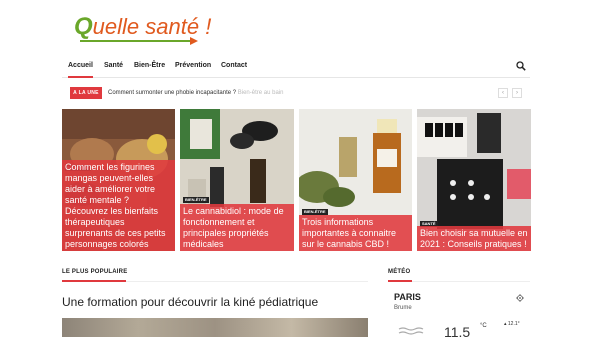 The height and width of the screenshot is (337, 592). What do you see at coordinates (94, 281) in the screenshot?
I see `popular-section-accent` at bounding box center [94, 281].